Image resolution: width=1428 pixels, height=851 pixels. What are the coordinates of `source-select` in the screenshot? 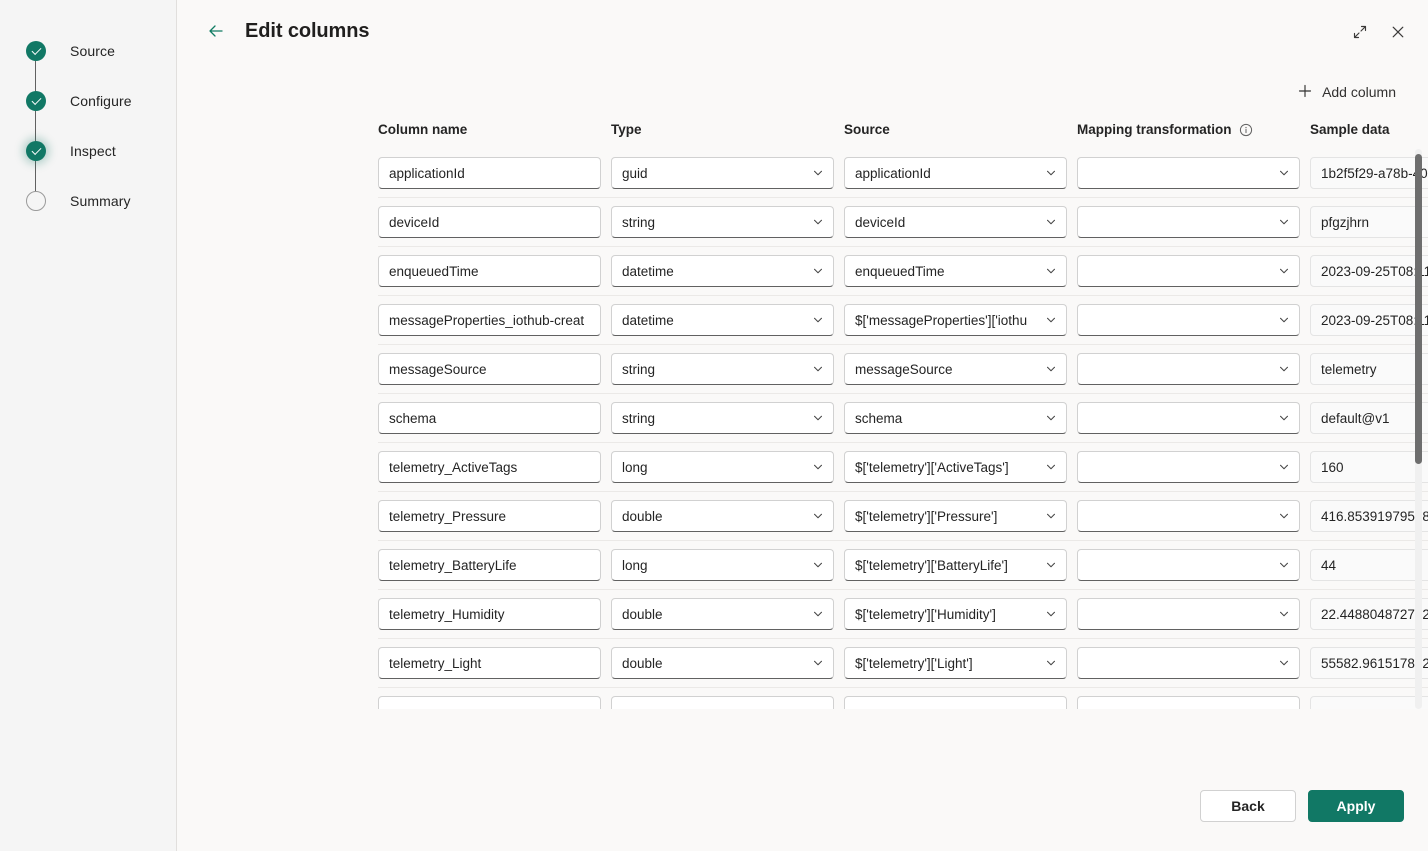 It's located at (955, 702).